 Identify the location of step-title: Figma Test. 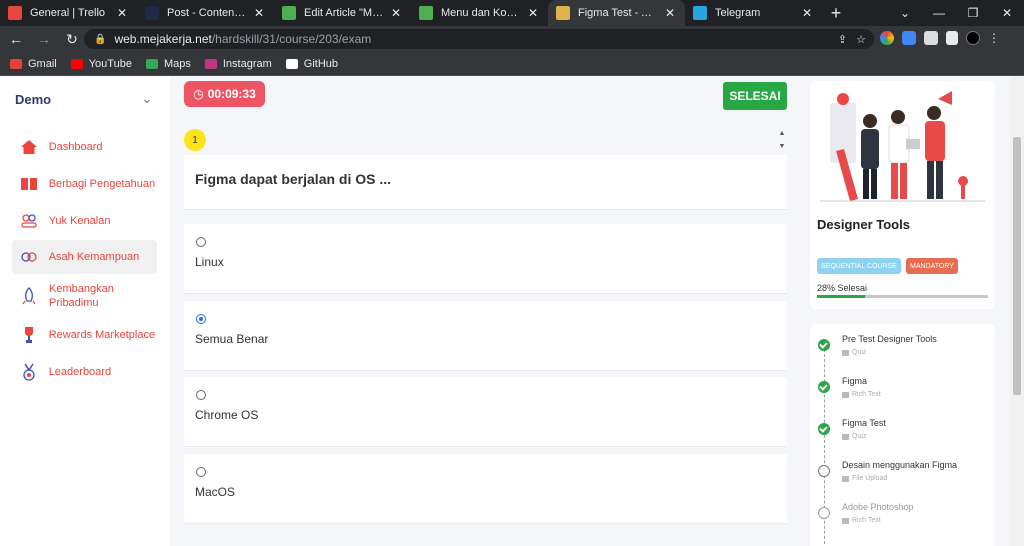
(864, 423).